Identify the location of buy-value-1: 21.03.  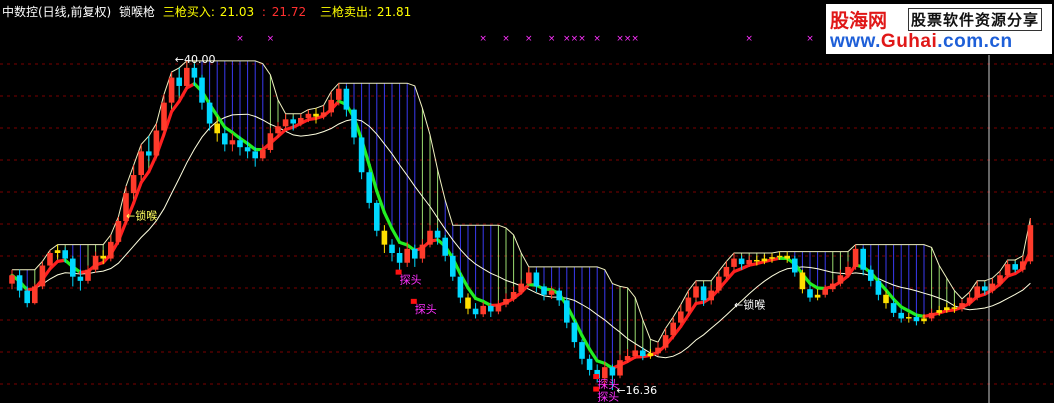
(237, 12).